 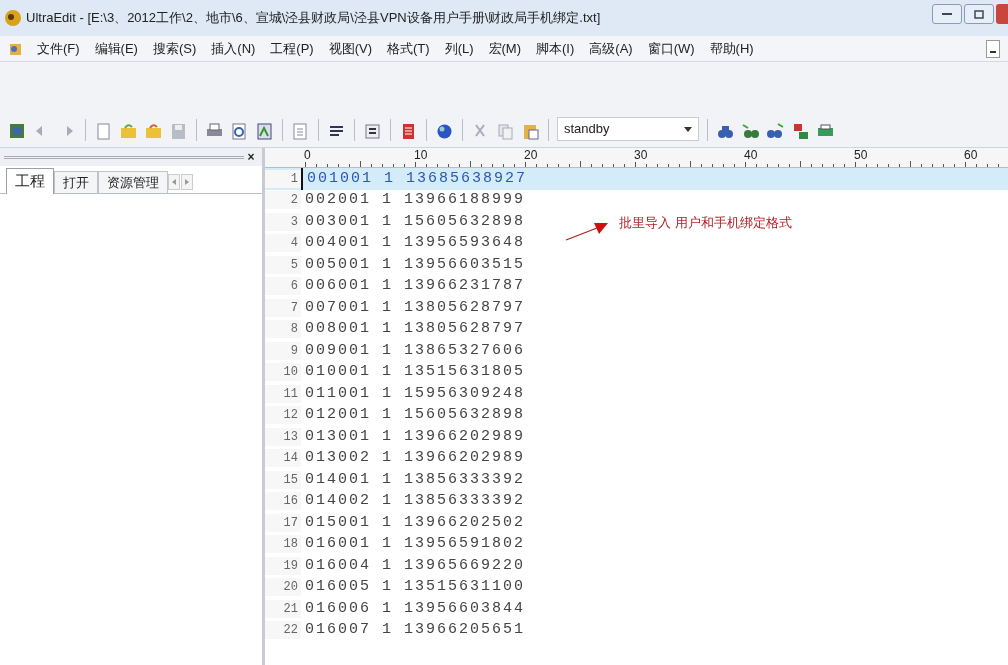 I want to click on line-number: 16, so click(x=283, y=501).